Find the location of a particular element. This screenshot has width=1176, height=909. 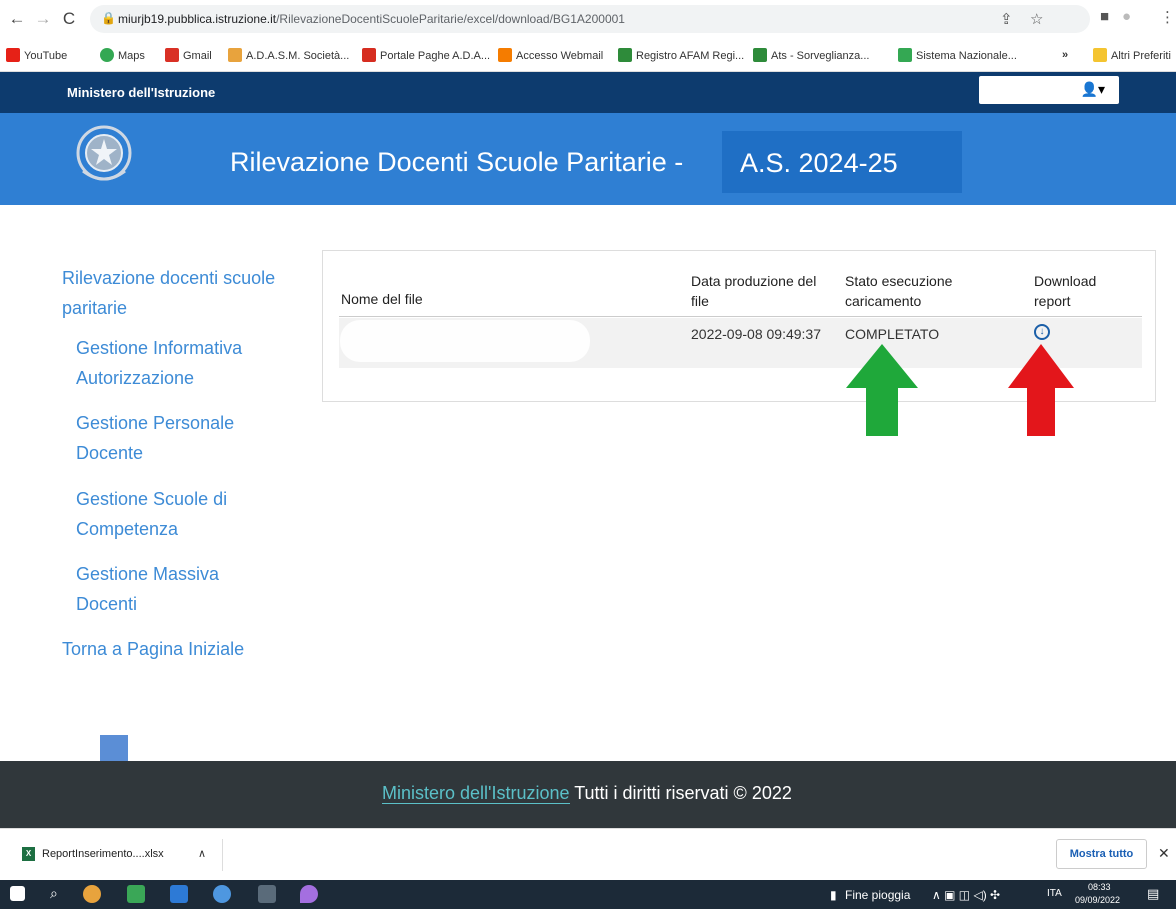

language-indicator: ITA is located at coordinates (1054, 893).